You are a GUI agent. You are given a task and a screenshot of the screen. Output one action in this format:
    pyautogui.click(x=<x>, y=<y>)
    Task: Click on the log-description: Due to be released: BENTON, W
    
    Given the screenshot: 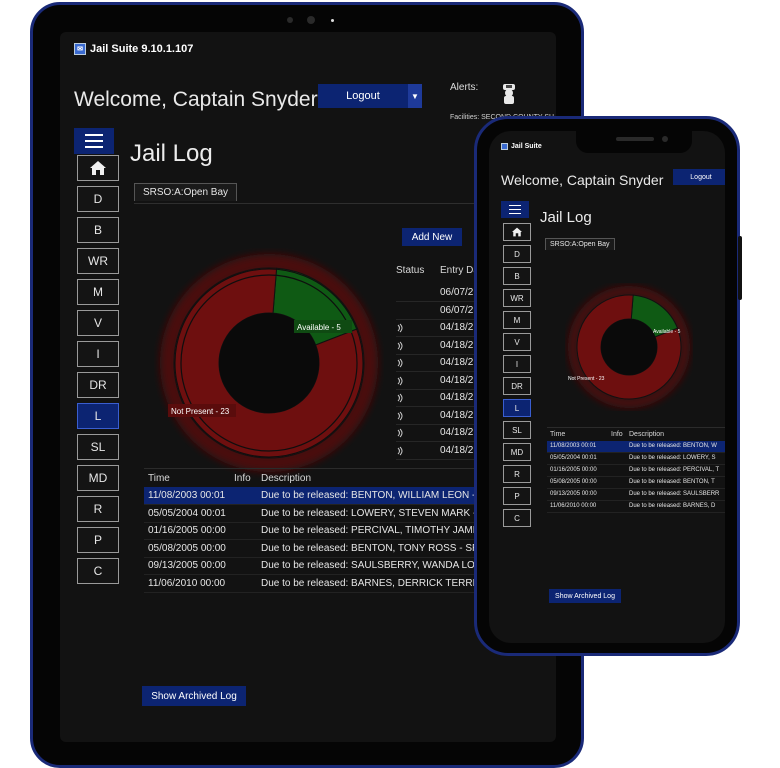 What is the action you would take?
    pyautogui.click(x=673, y=446)
    